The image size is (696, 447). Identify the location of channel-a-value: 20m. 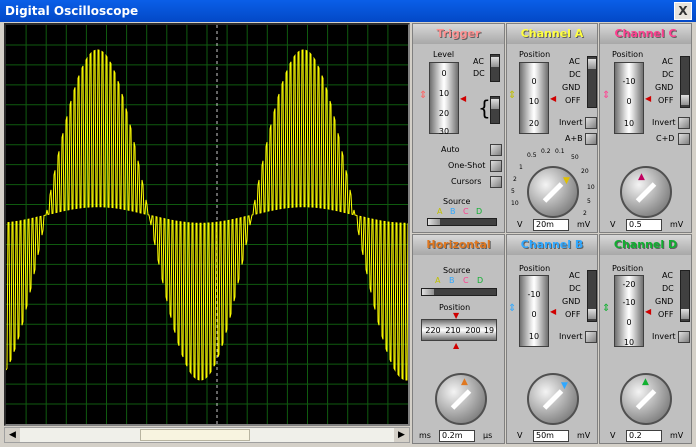
(551, 225).